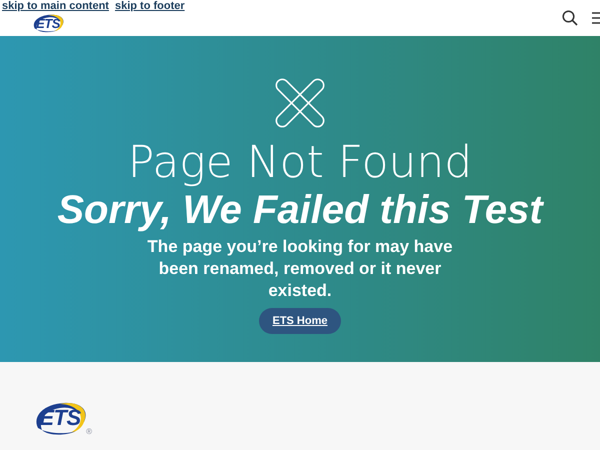 The height and width of the screenshot is (450, 600). I want to click on home-button: ETS Home, so click(299, 321).